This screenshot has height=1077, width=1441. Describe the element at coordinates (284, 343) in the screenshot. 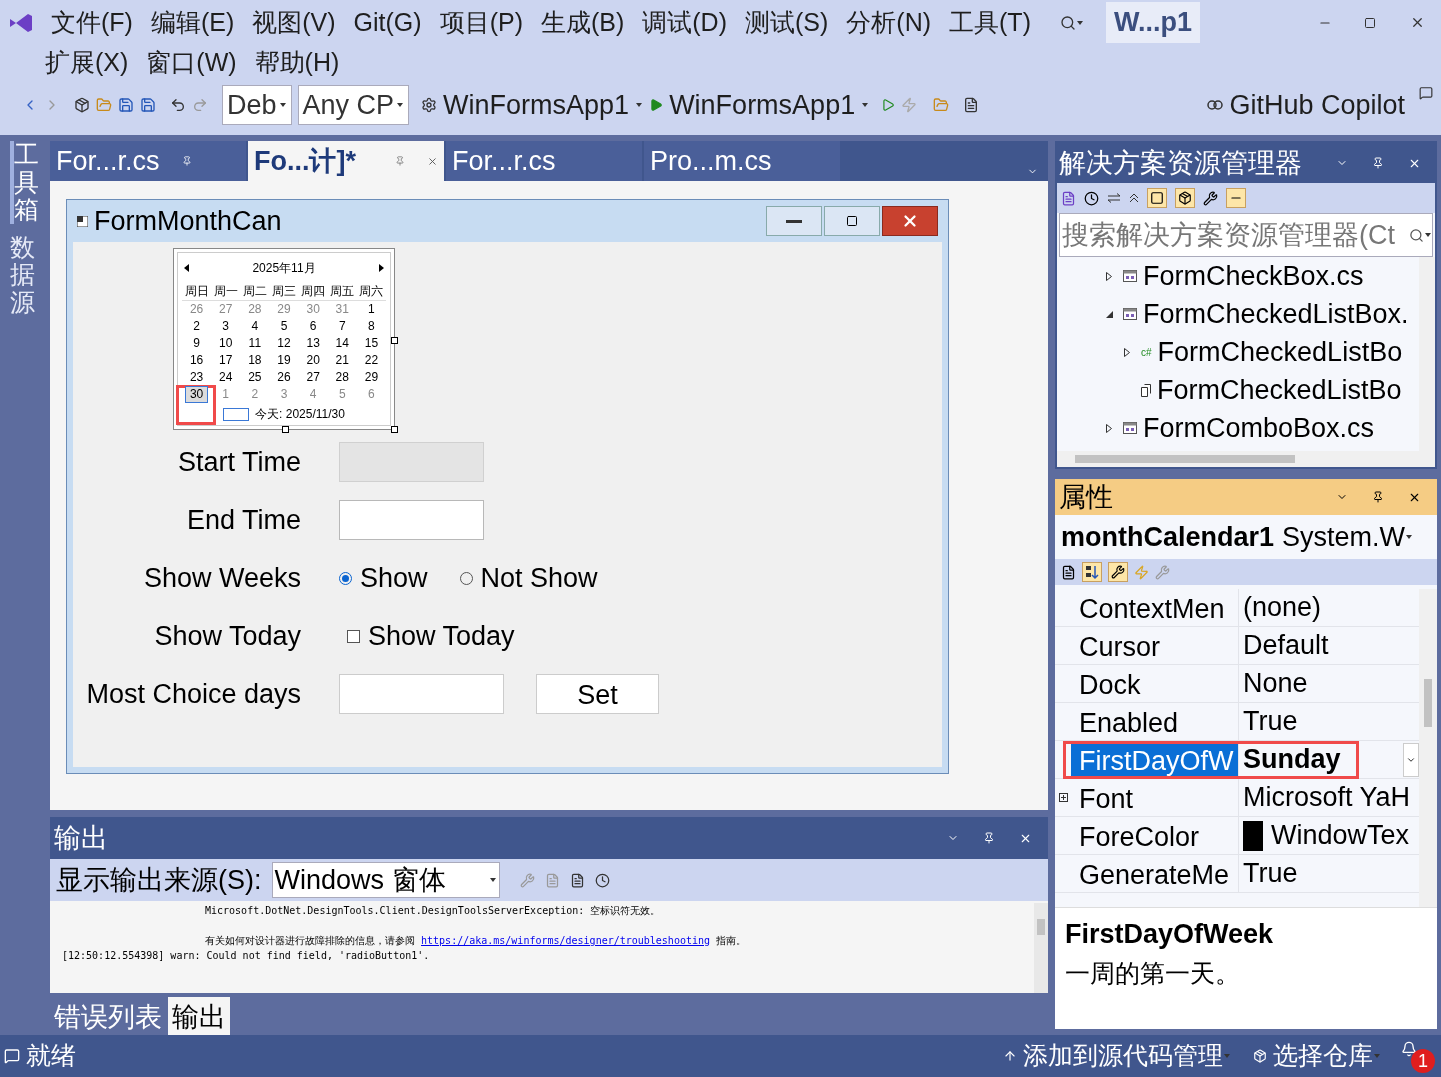

I see `calendar-day: 12` at that location.